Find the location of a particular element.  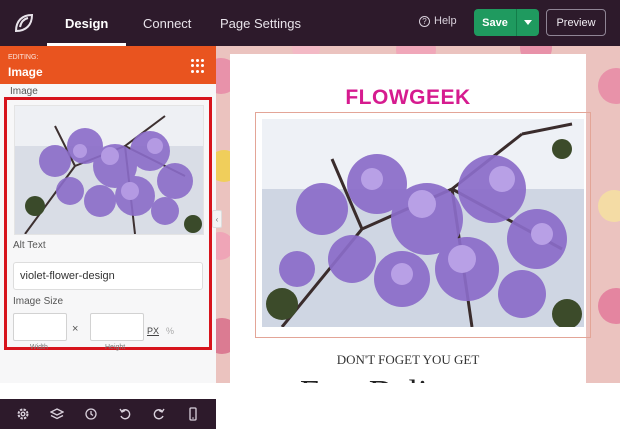

unit-px-toggle: PX is located at coordinates (153, 331).